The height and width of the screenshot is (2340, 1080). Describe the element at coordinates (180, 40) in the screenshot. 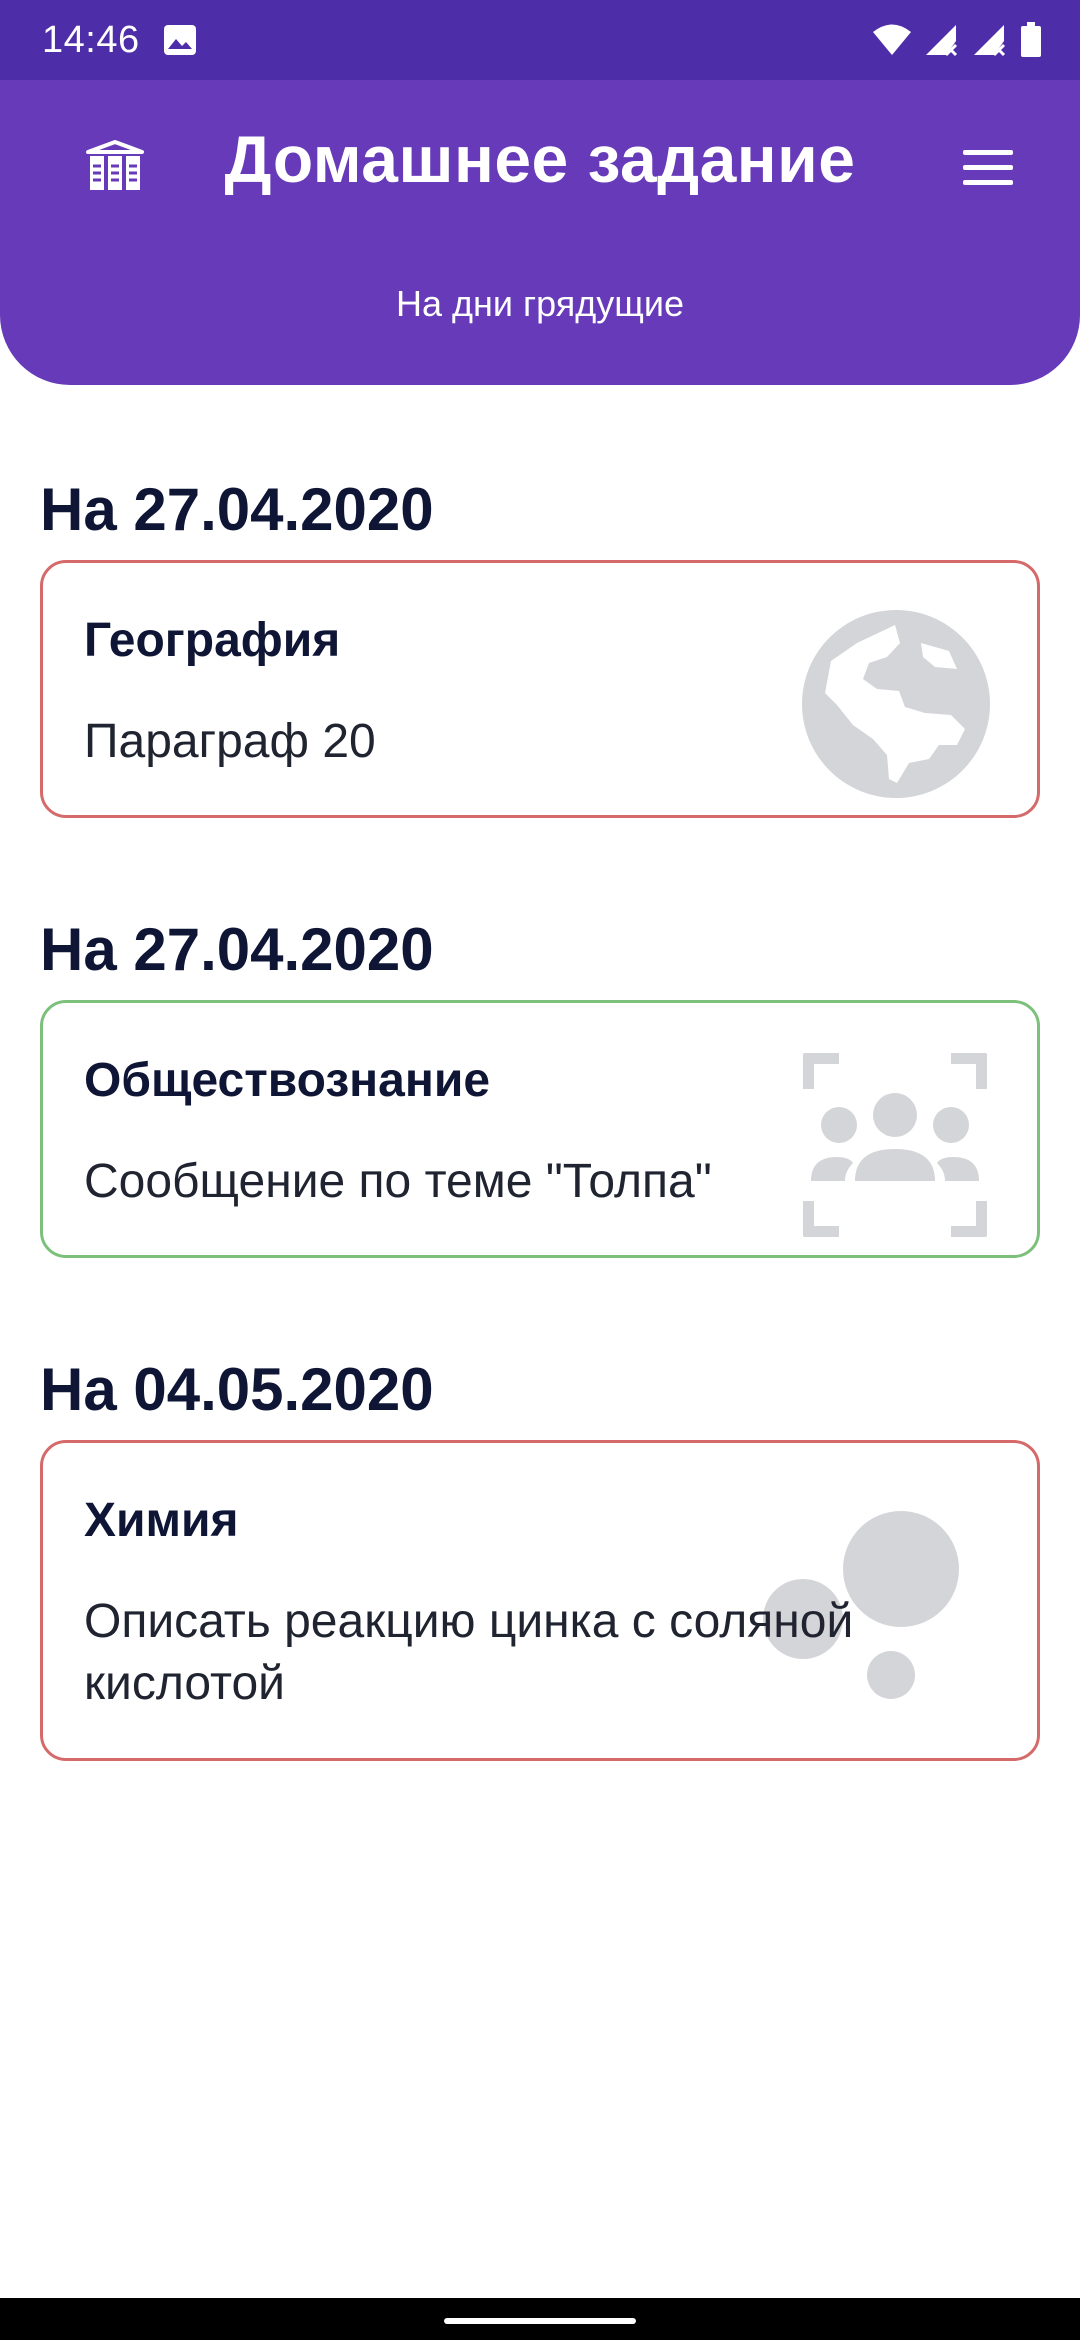

I see `gallery-icon` at that location.